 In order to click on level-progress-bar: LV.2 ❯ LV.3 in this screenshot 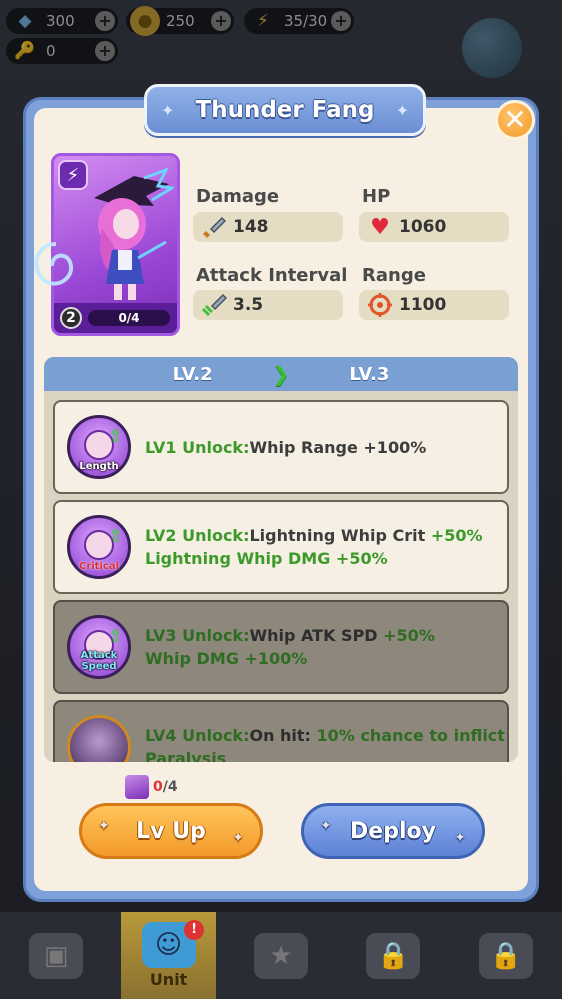, I will do `click(281, 374)`.